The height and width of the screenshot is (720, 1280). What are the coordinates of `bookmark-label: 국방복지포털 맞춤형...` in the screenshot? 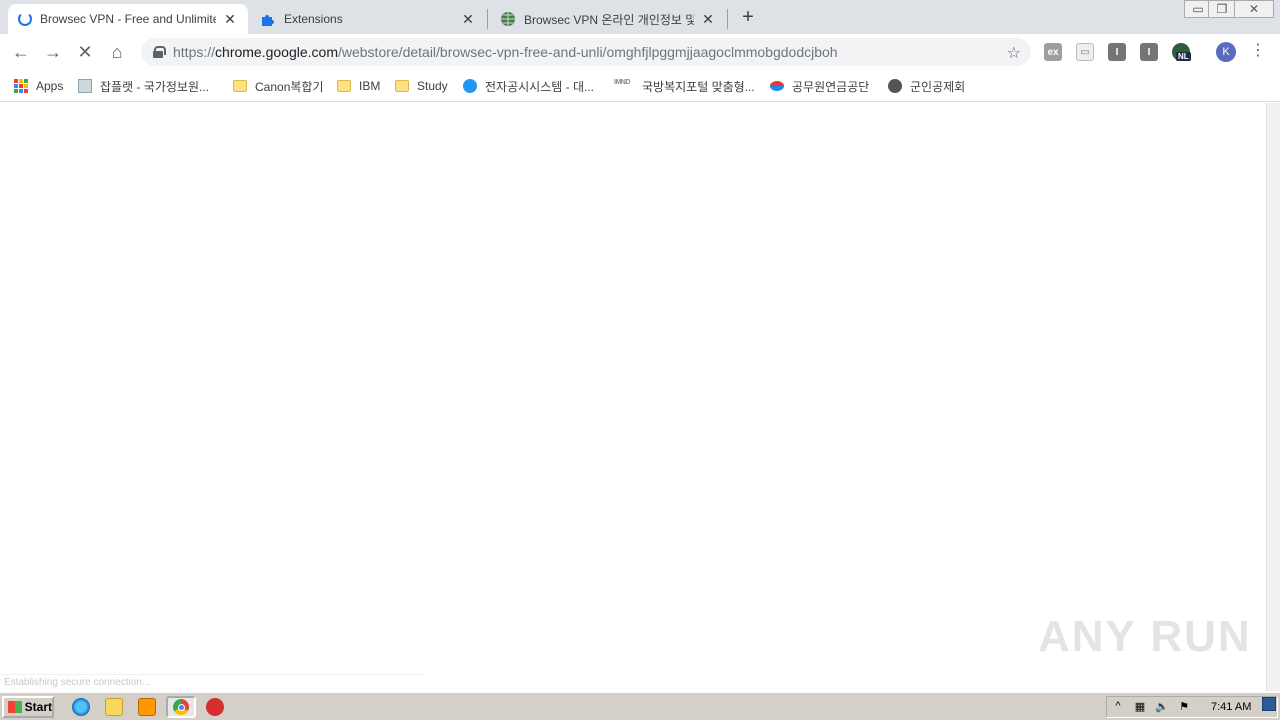 It's located at (698, 86).